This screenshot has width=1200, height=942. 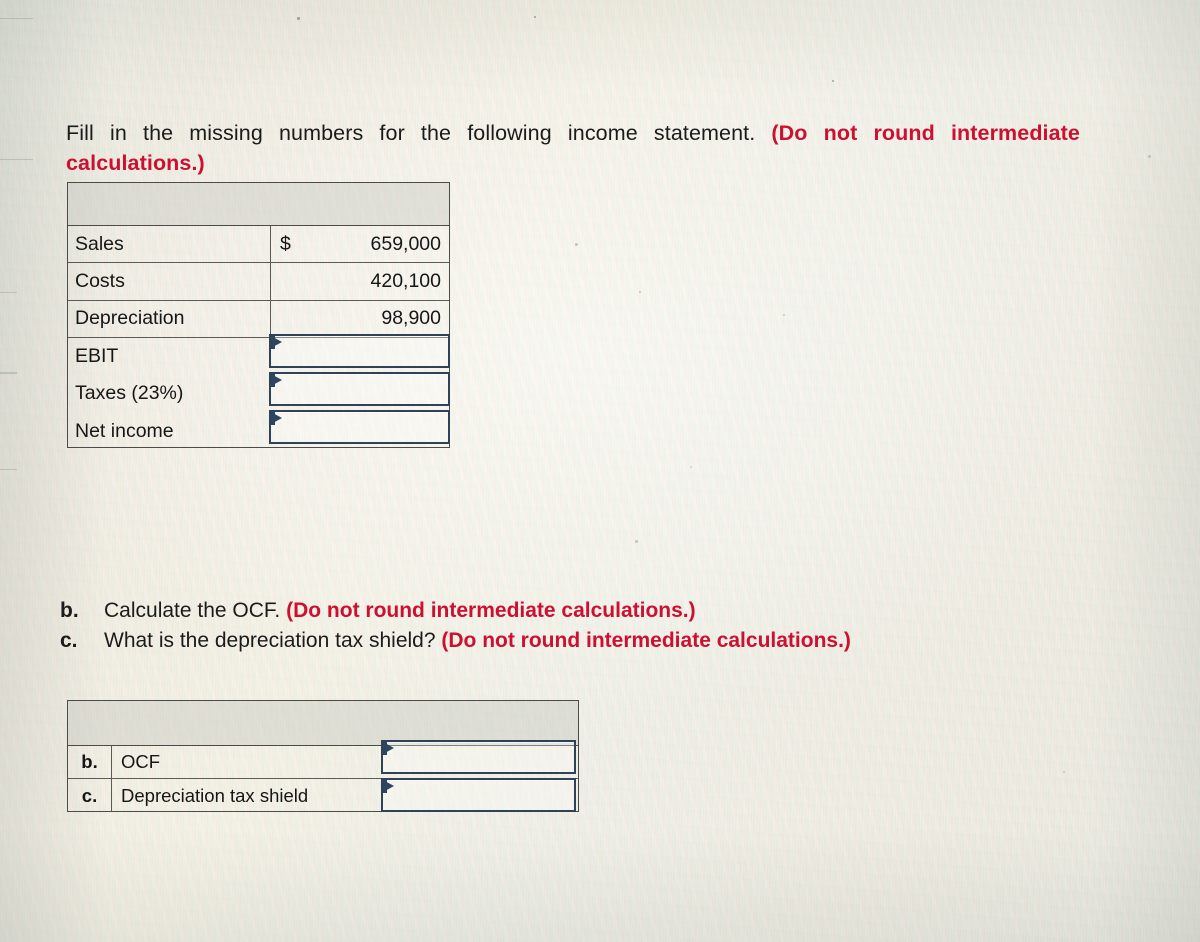 I want to click on question-b-statement: Calculate the OCF., so click(x=192, y=610).